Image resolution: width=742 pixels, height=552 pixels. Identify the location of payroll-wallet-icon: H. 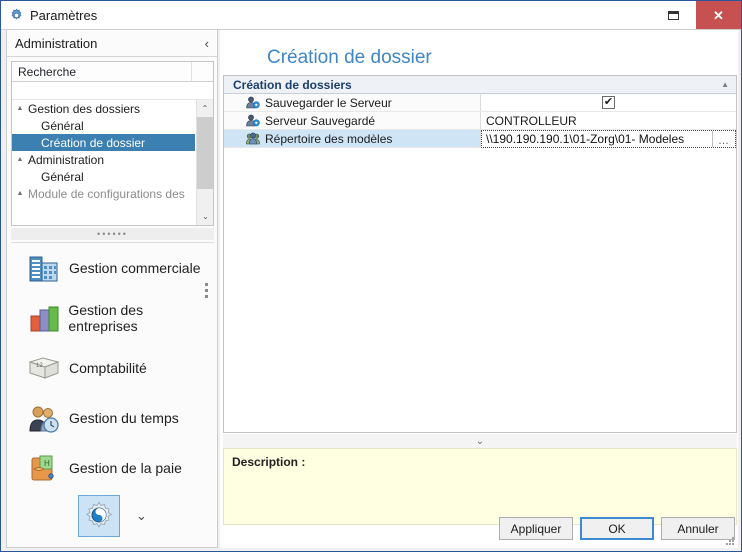
(44, 468).